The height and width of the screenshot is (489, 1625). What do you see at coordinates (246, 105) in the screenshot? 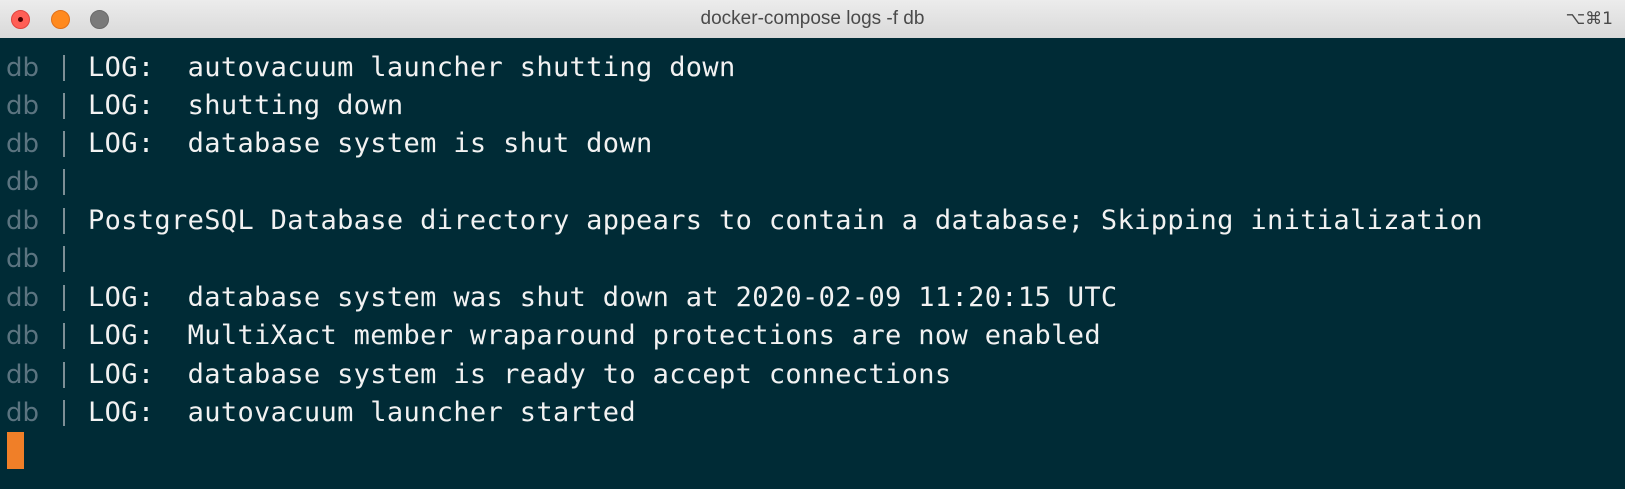
I see `log-message: LOG: shutting down` at bounding box center [246, 105].